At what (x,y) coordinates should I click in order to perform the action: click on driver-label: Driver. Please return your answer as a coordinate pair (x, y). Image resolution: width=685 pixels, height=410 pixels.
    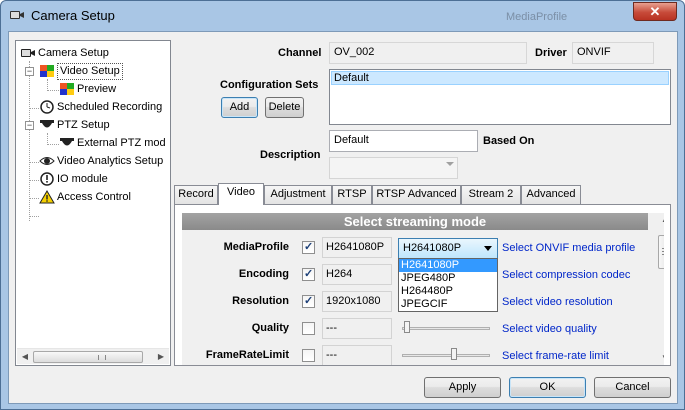
    Looking at the image, I should click on (551, 53).